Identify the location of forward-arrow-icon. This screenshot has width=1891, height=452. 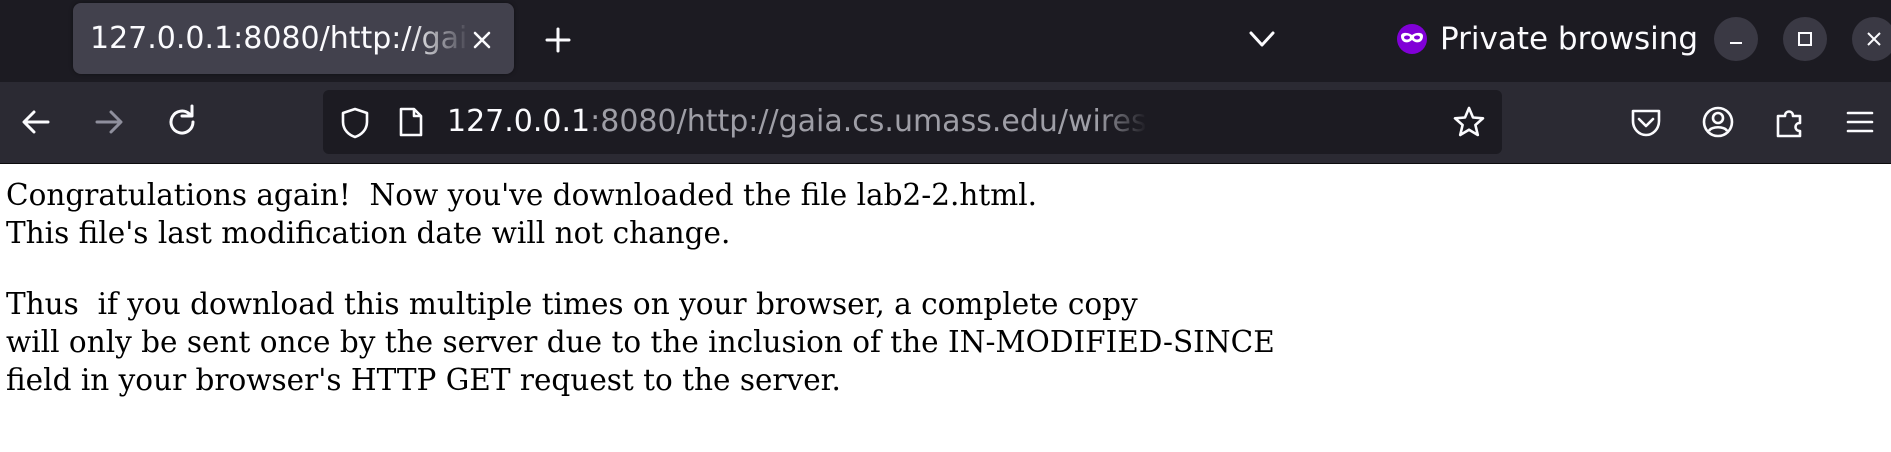
(109, 122).